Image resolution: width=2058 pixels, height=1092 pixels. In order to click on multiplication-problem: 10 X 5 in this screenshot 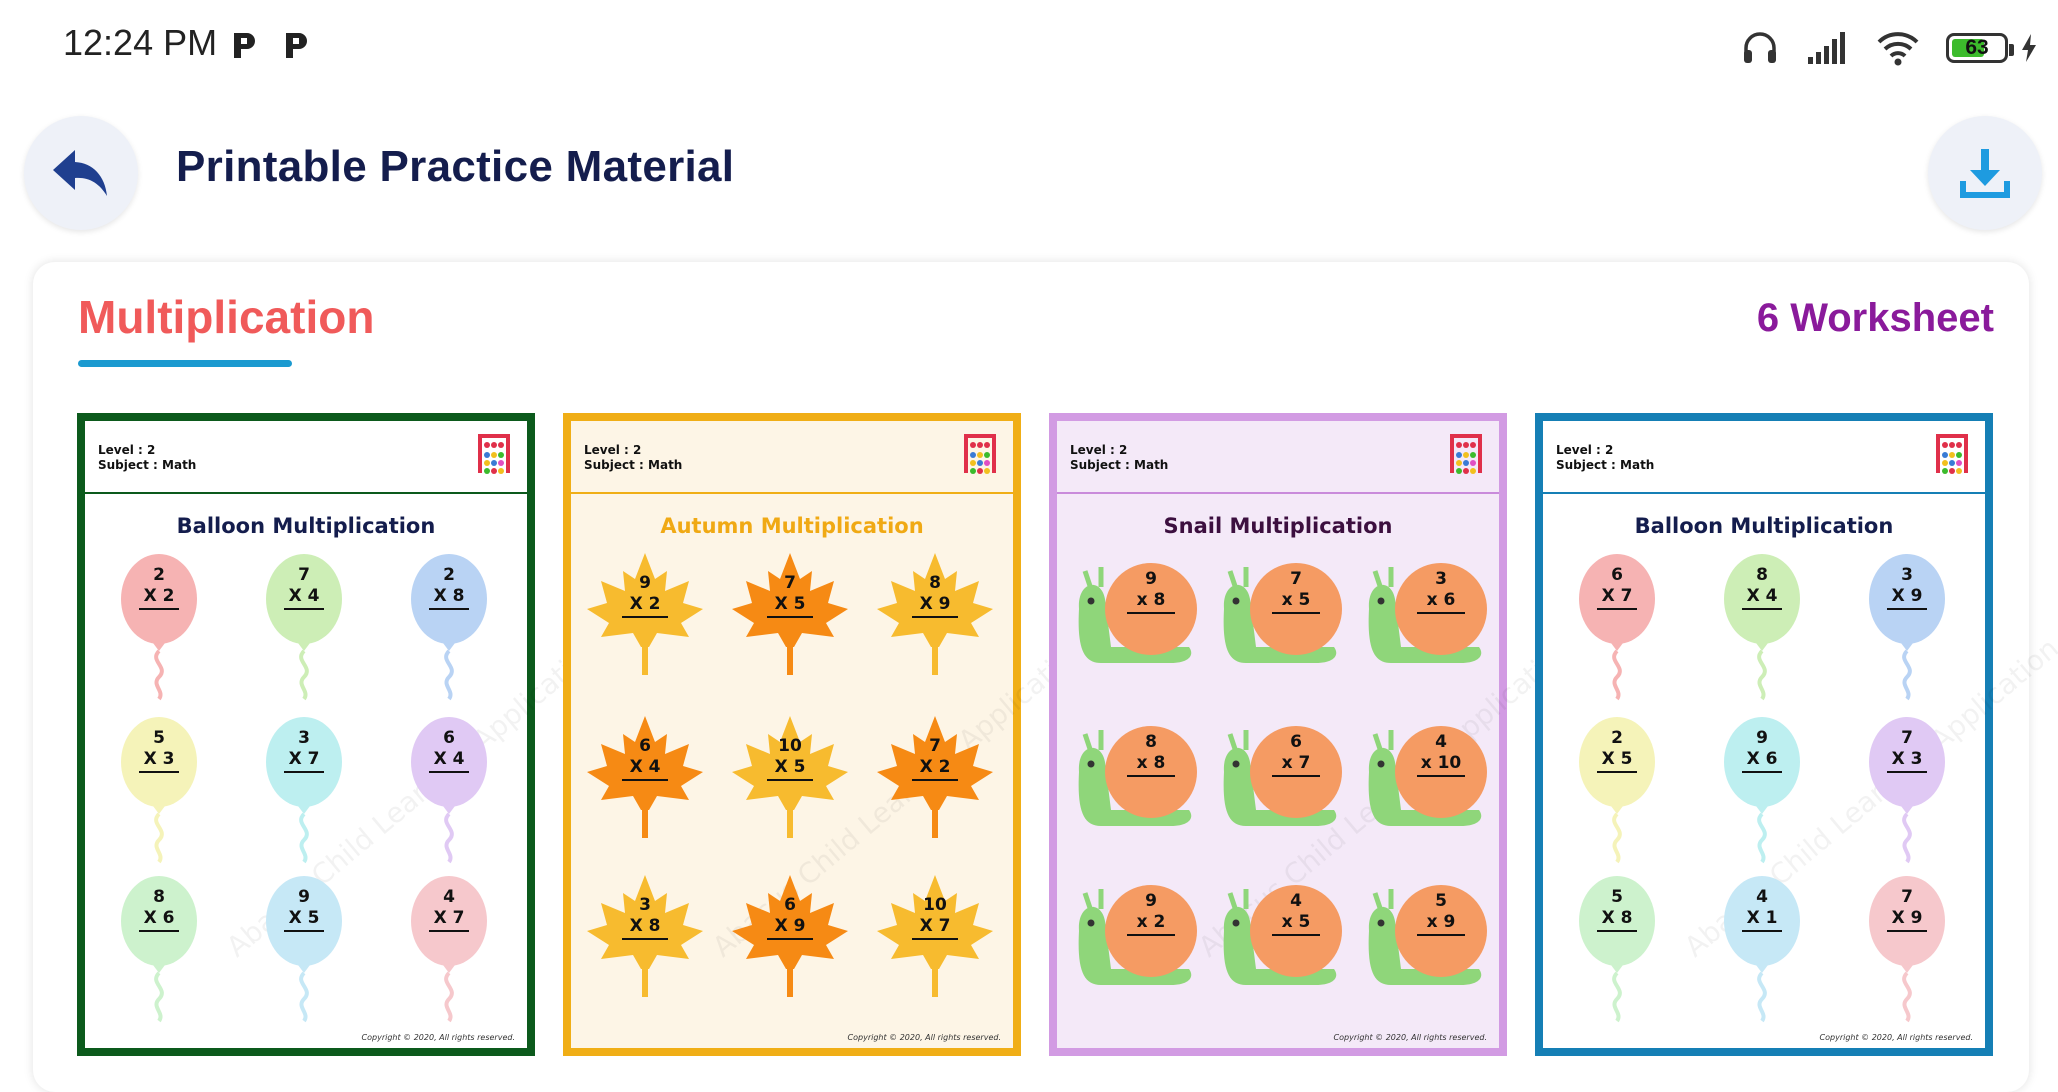, I will do `click(790, 758)`.